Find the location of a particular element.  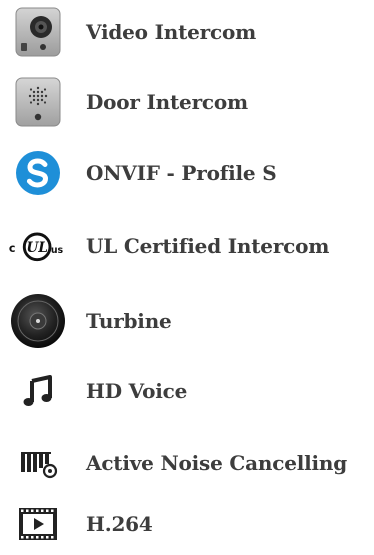

svg-text: UL is located at coordinates (37, 248).